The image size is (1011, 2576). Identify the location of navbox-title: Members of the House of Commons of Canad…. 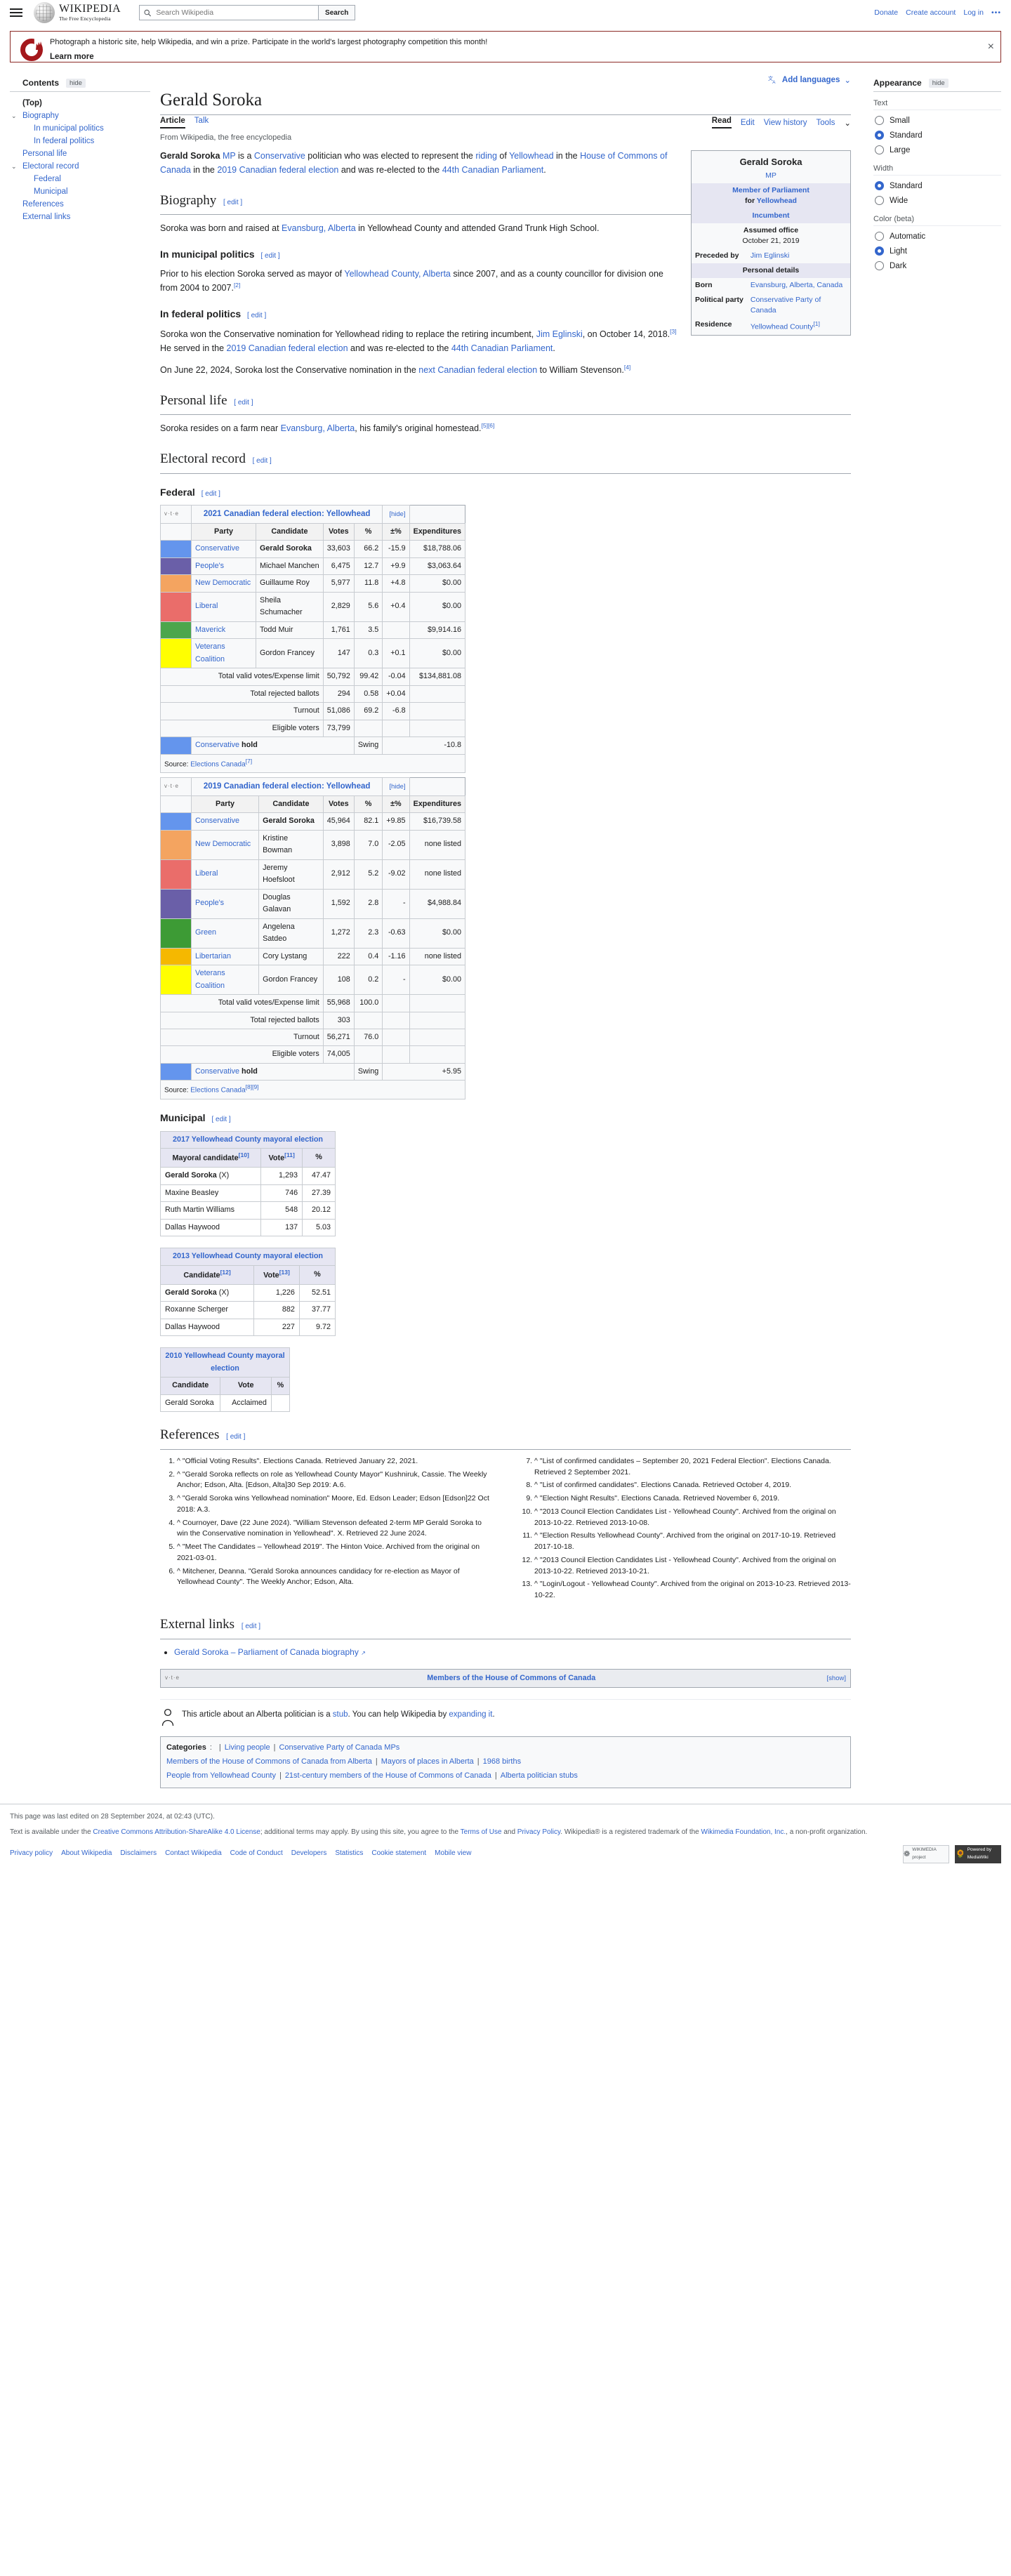
(512, 1678).